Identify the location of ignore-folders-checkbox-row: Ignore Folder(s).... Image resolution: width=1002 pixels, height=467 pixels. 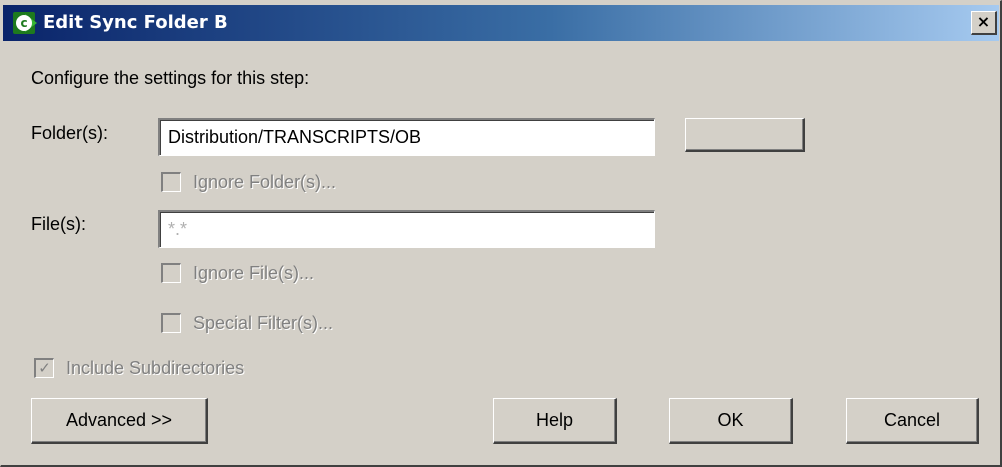
(276, 183).